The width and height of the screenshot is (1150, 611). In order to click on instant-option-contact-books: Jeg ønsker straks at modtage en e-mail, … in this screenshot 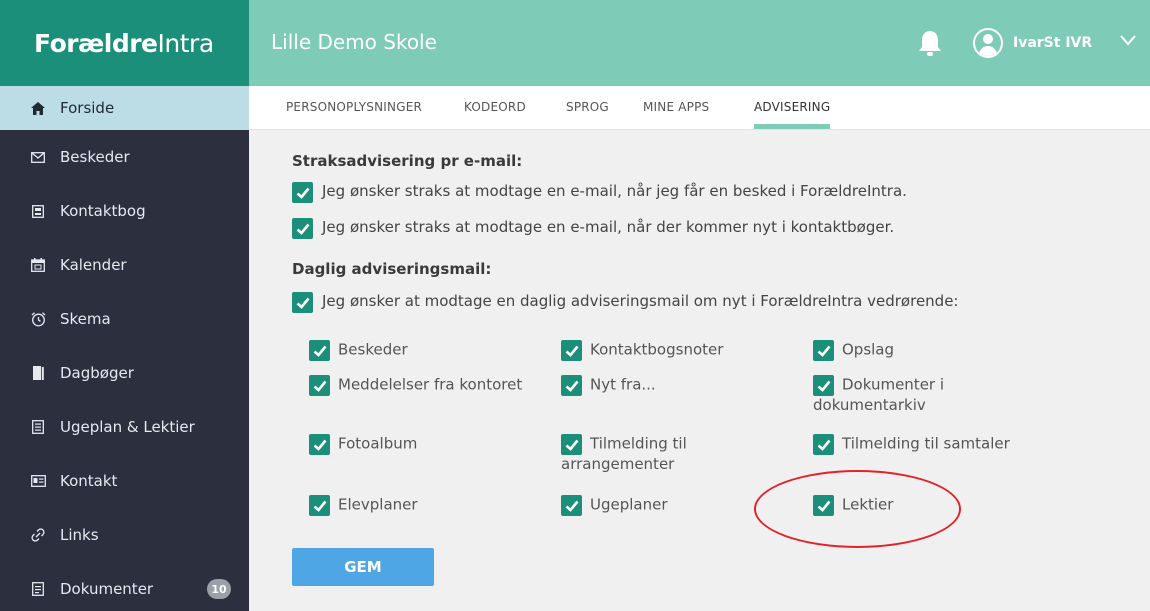, I will do `click(593, 228)`.